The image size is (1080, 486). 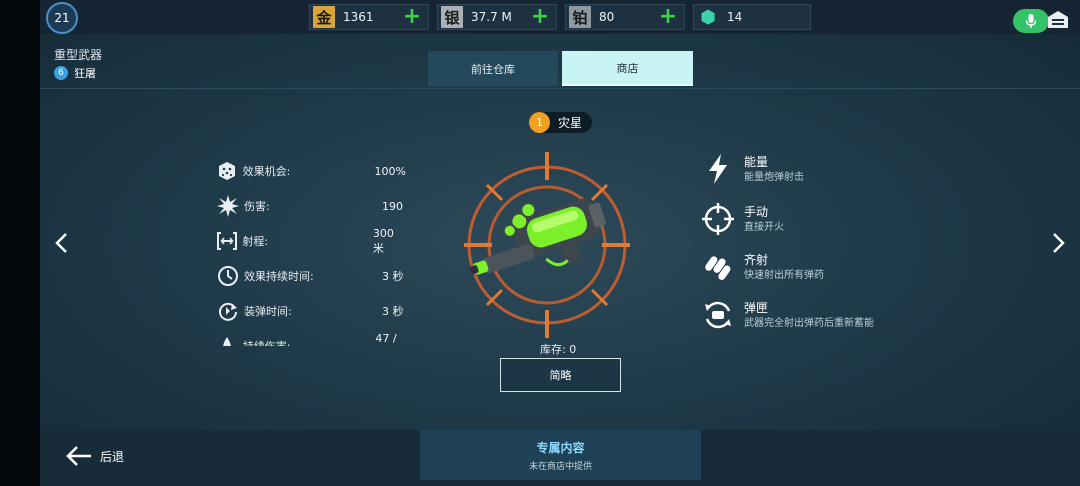 What do you see at coordinates (560, 17) in the screenshot?
I see `top-bar` at bounding box center [560, 17].